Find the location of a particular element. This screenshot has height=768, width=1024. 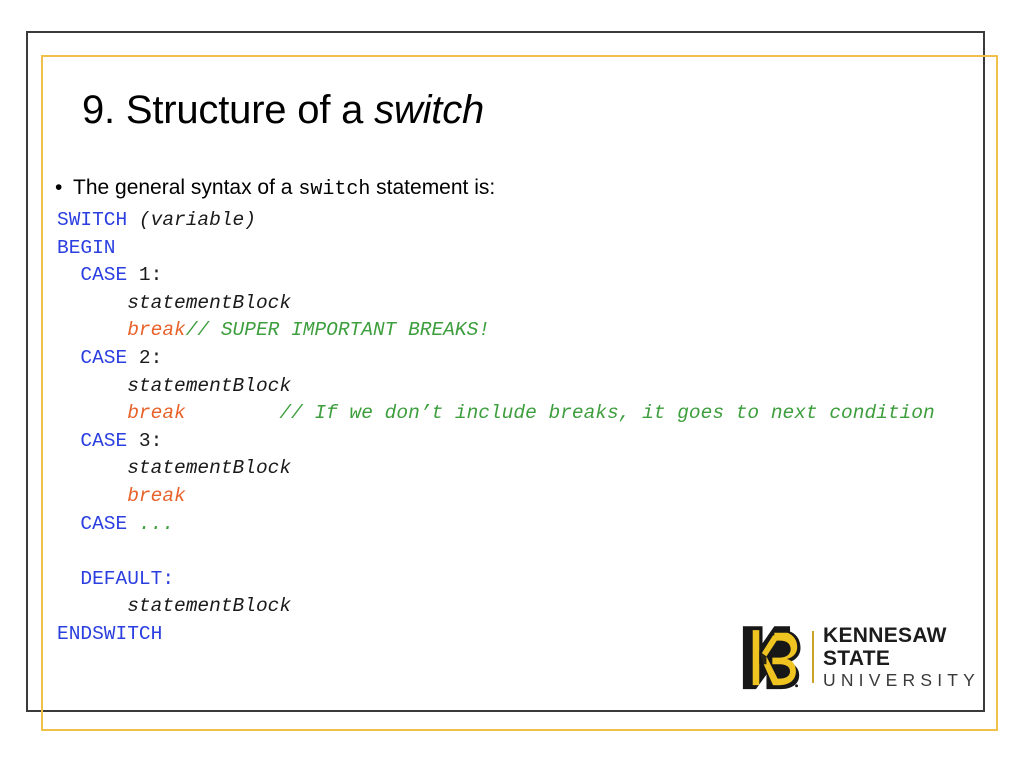

bullet-text-before: The general syntax of a is located at coordinates (186, 187).